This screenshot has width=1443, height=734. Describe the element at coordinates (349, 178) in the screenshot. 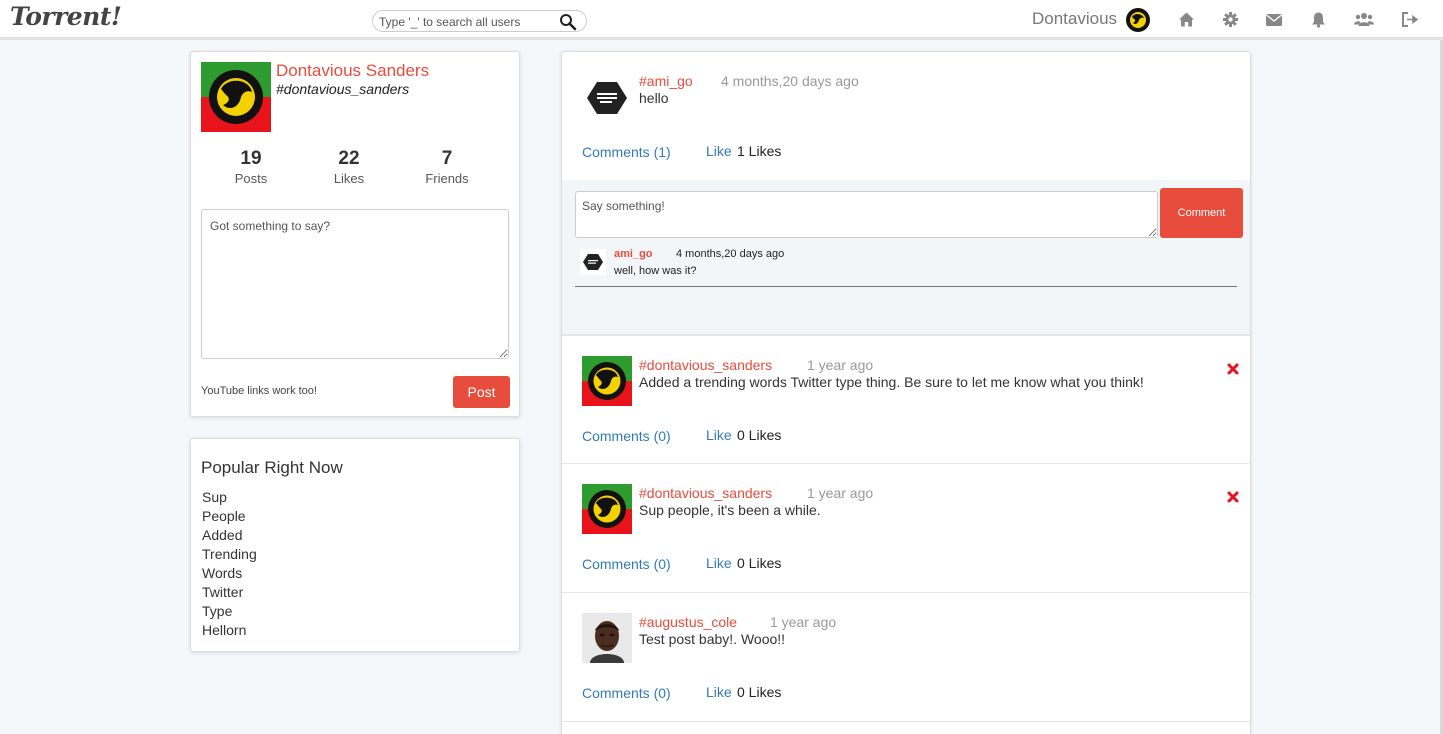

I see `stat-label: Likes` at that location.